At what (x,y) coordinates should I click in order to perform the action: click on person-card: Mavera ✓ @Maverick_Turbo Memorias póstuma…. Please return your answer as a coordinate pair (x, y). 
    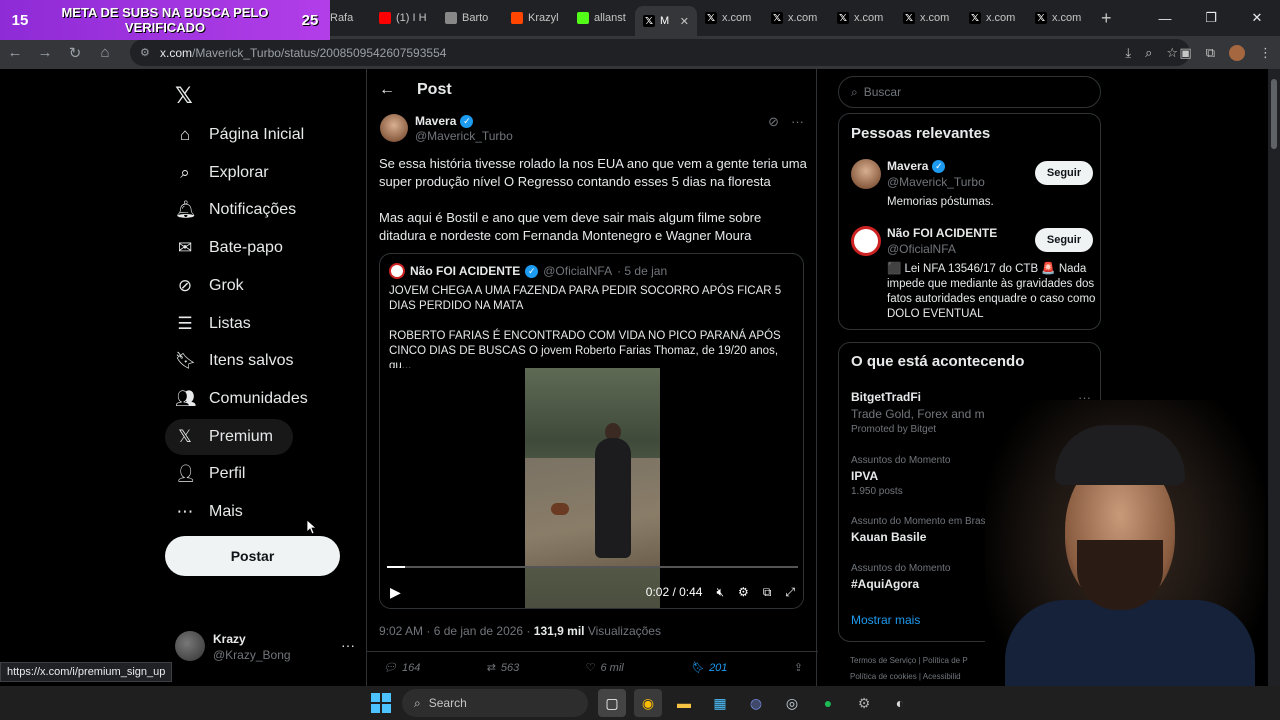
    Looking at the image, I should click on (972, 184).